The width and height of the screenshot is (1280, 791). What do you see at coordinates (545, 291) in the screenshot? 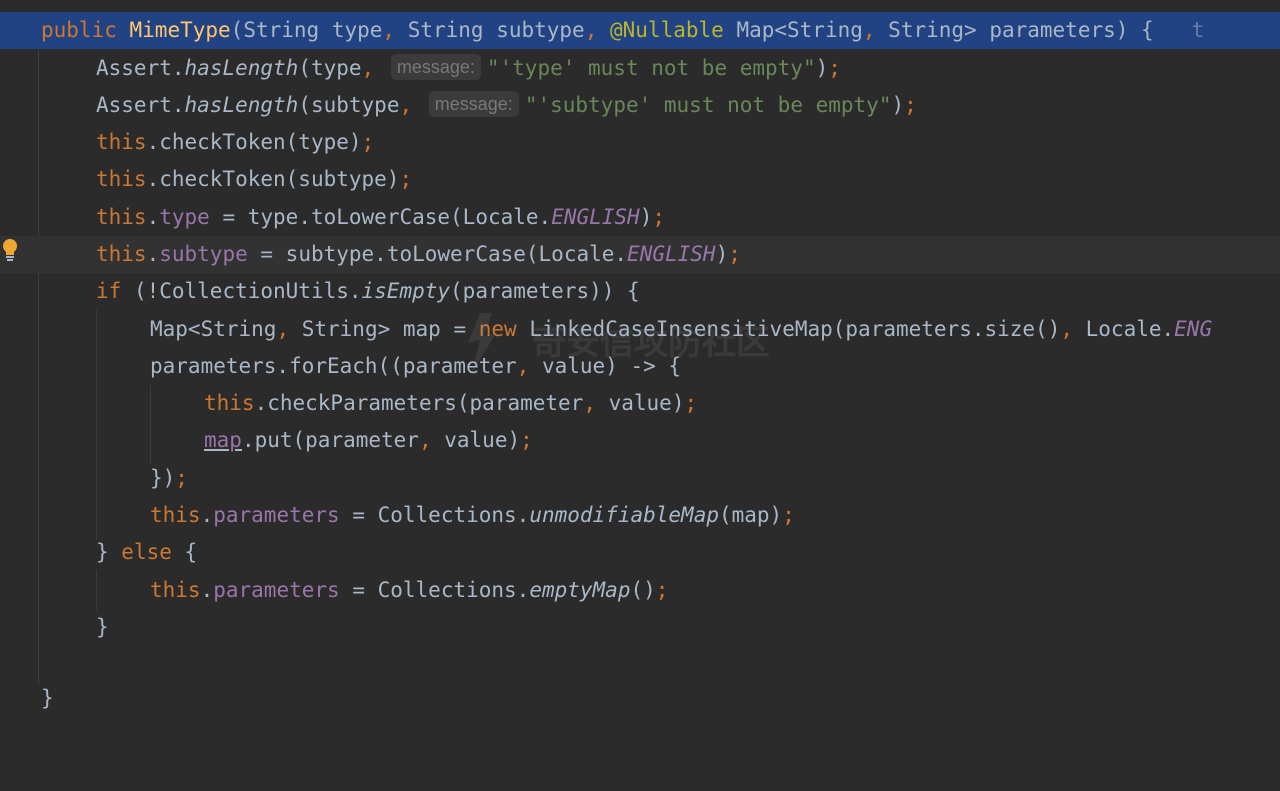
I see `code-text: (parameters)) {` at bounding box center [545, 291].